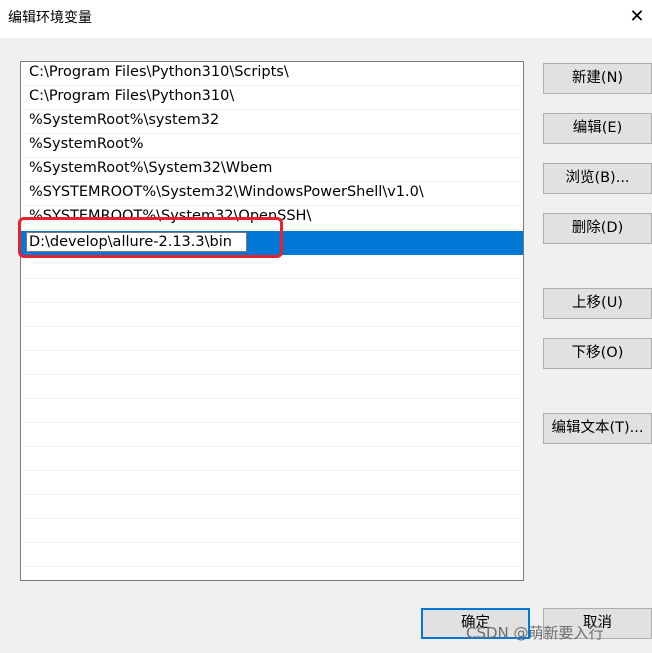  What do you see at coordinates (136, 242) in the screenshot?
I see `path-edit-input: D:\develop\allure-2.13.3\bin` at bounding box center [136, 242].